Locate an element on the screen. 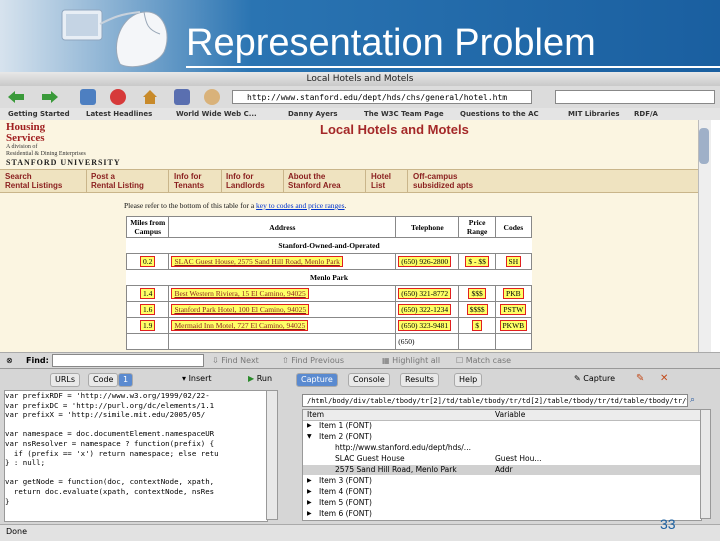  tab-help: Help is located at coordinates (468, 380).